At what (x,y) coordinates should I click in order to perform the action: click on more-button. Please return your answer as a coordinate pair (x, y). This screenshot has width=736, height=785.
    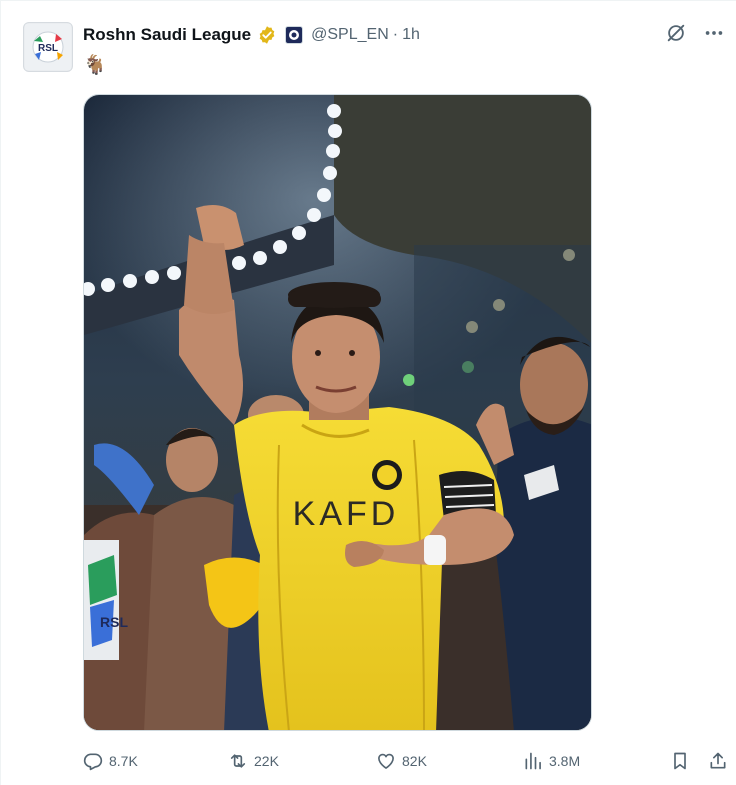
    Looking at the image, I should click on (714, 33).